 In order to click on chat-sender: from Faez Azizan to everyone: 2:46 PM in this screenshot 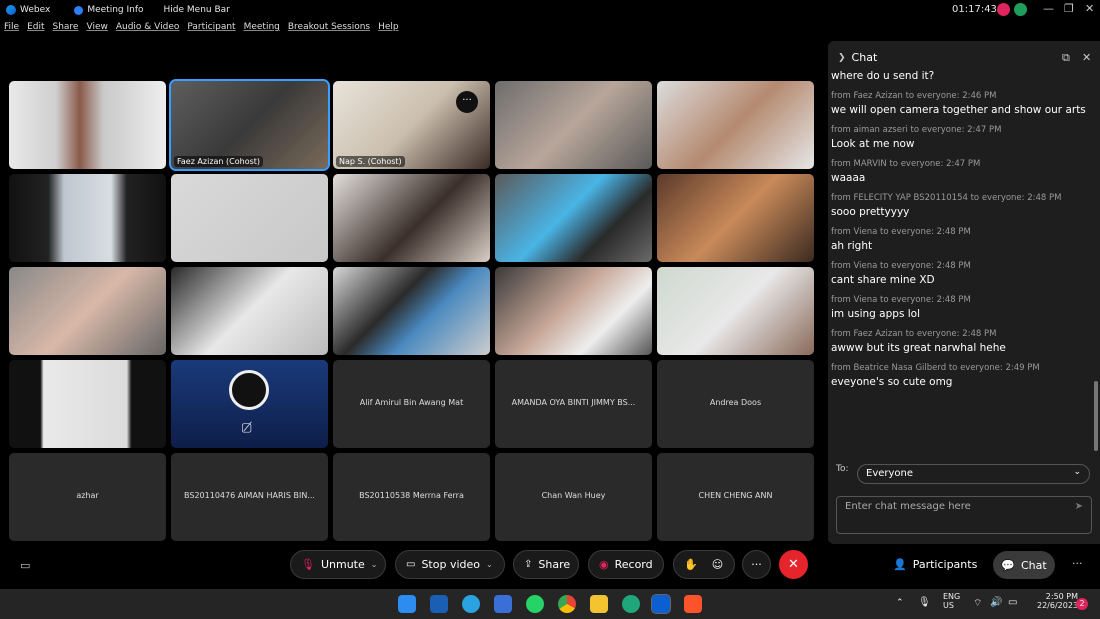, I will do `click(914, 96)`.